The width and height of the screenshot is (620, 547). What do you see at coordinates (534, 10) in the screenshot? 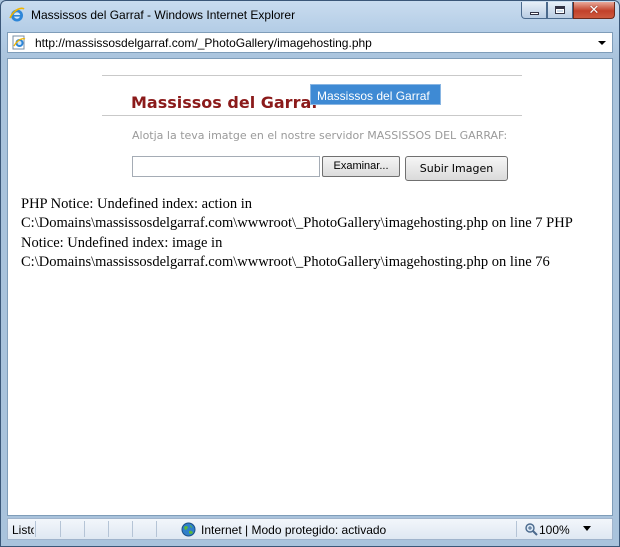
I see `minimize-button` at bounding box center [534, 10].